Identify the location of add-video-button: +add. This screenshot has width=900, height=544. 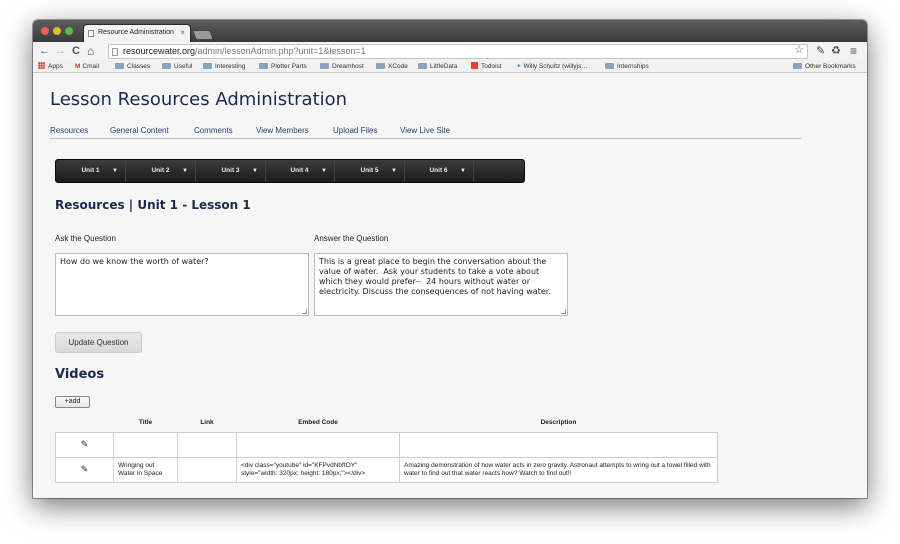
(72, 402).